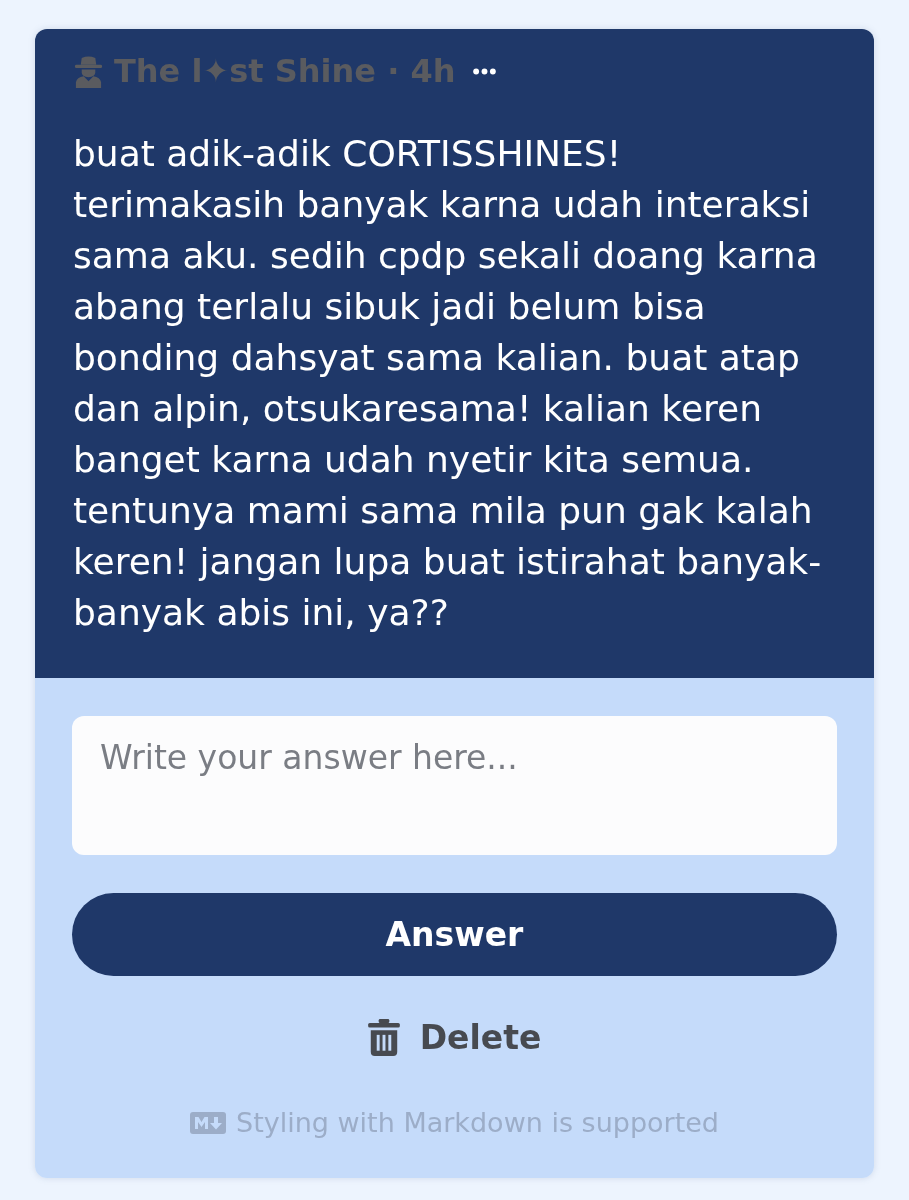  What do you see at coordinates (454, 1037) in the screenshot?
I see `delete-button: Delete` at bounding box center [454, 1037].